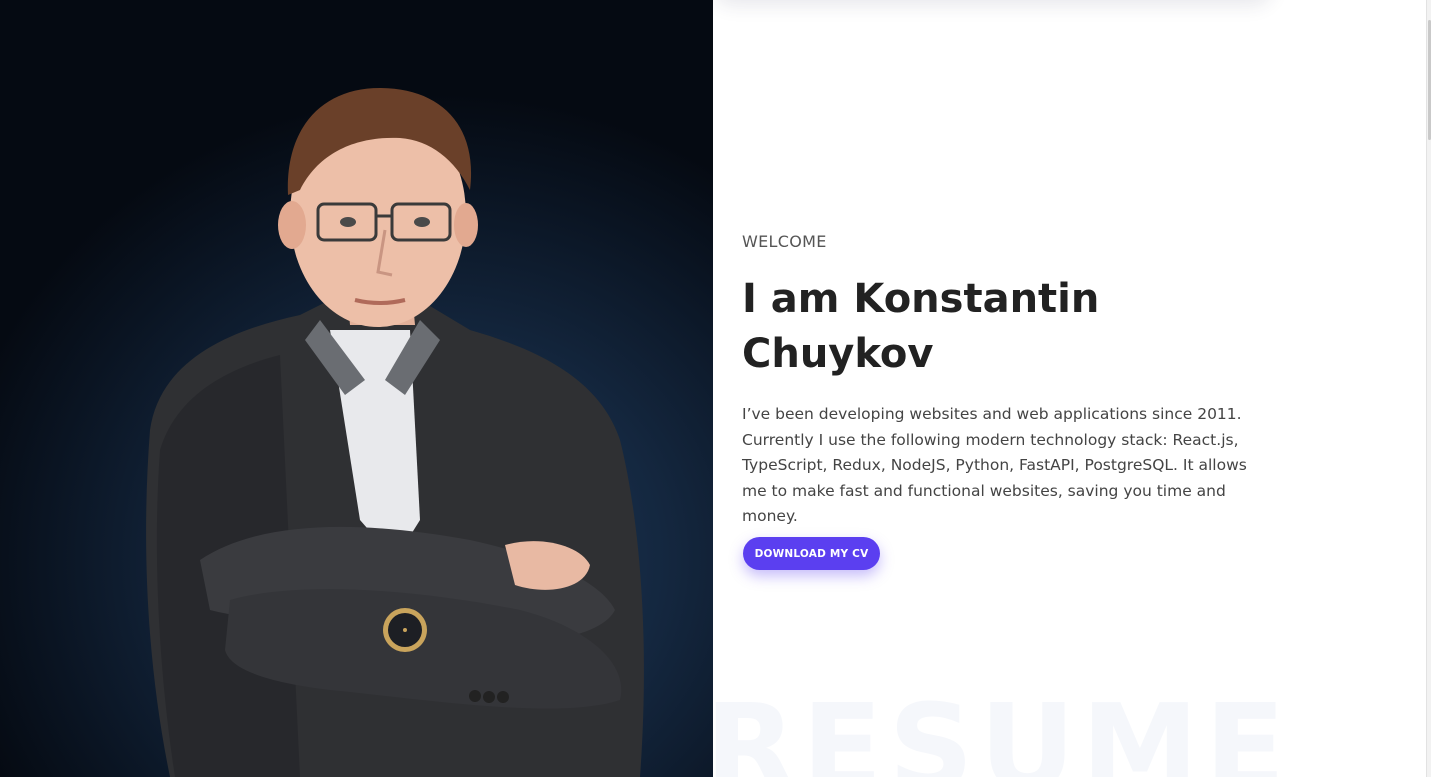  Describe the element at coordinates (921, 299) in the screenshot. I see `headline-line-1: I am Konstantin` at that location.